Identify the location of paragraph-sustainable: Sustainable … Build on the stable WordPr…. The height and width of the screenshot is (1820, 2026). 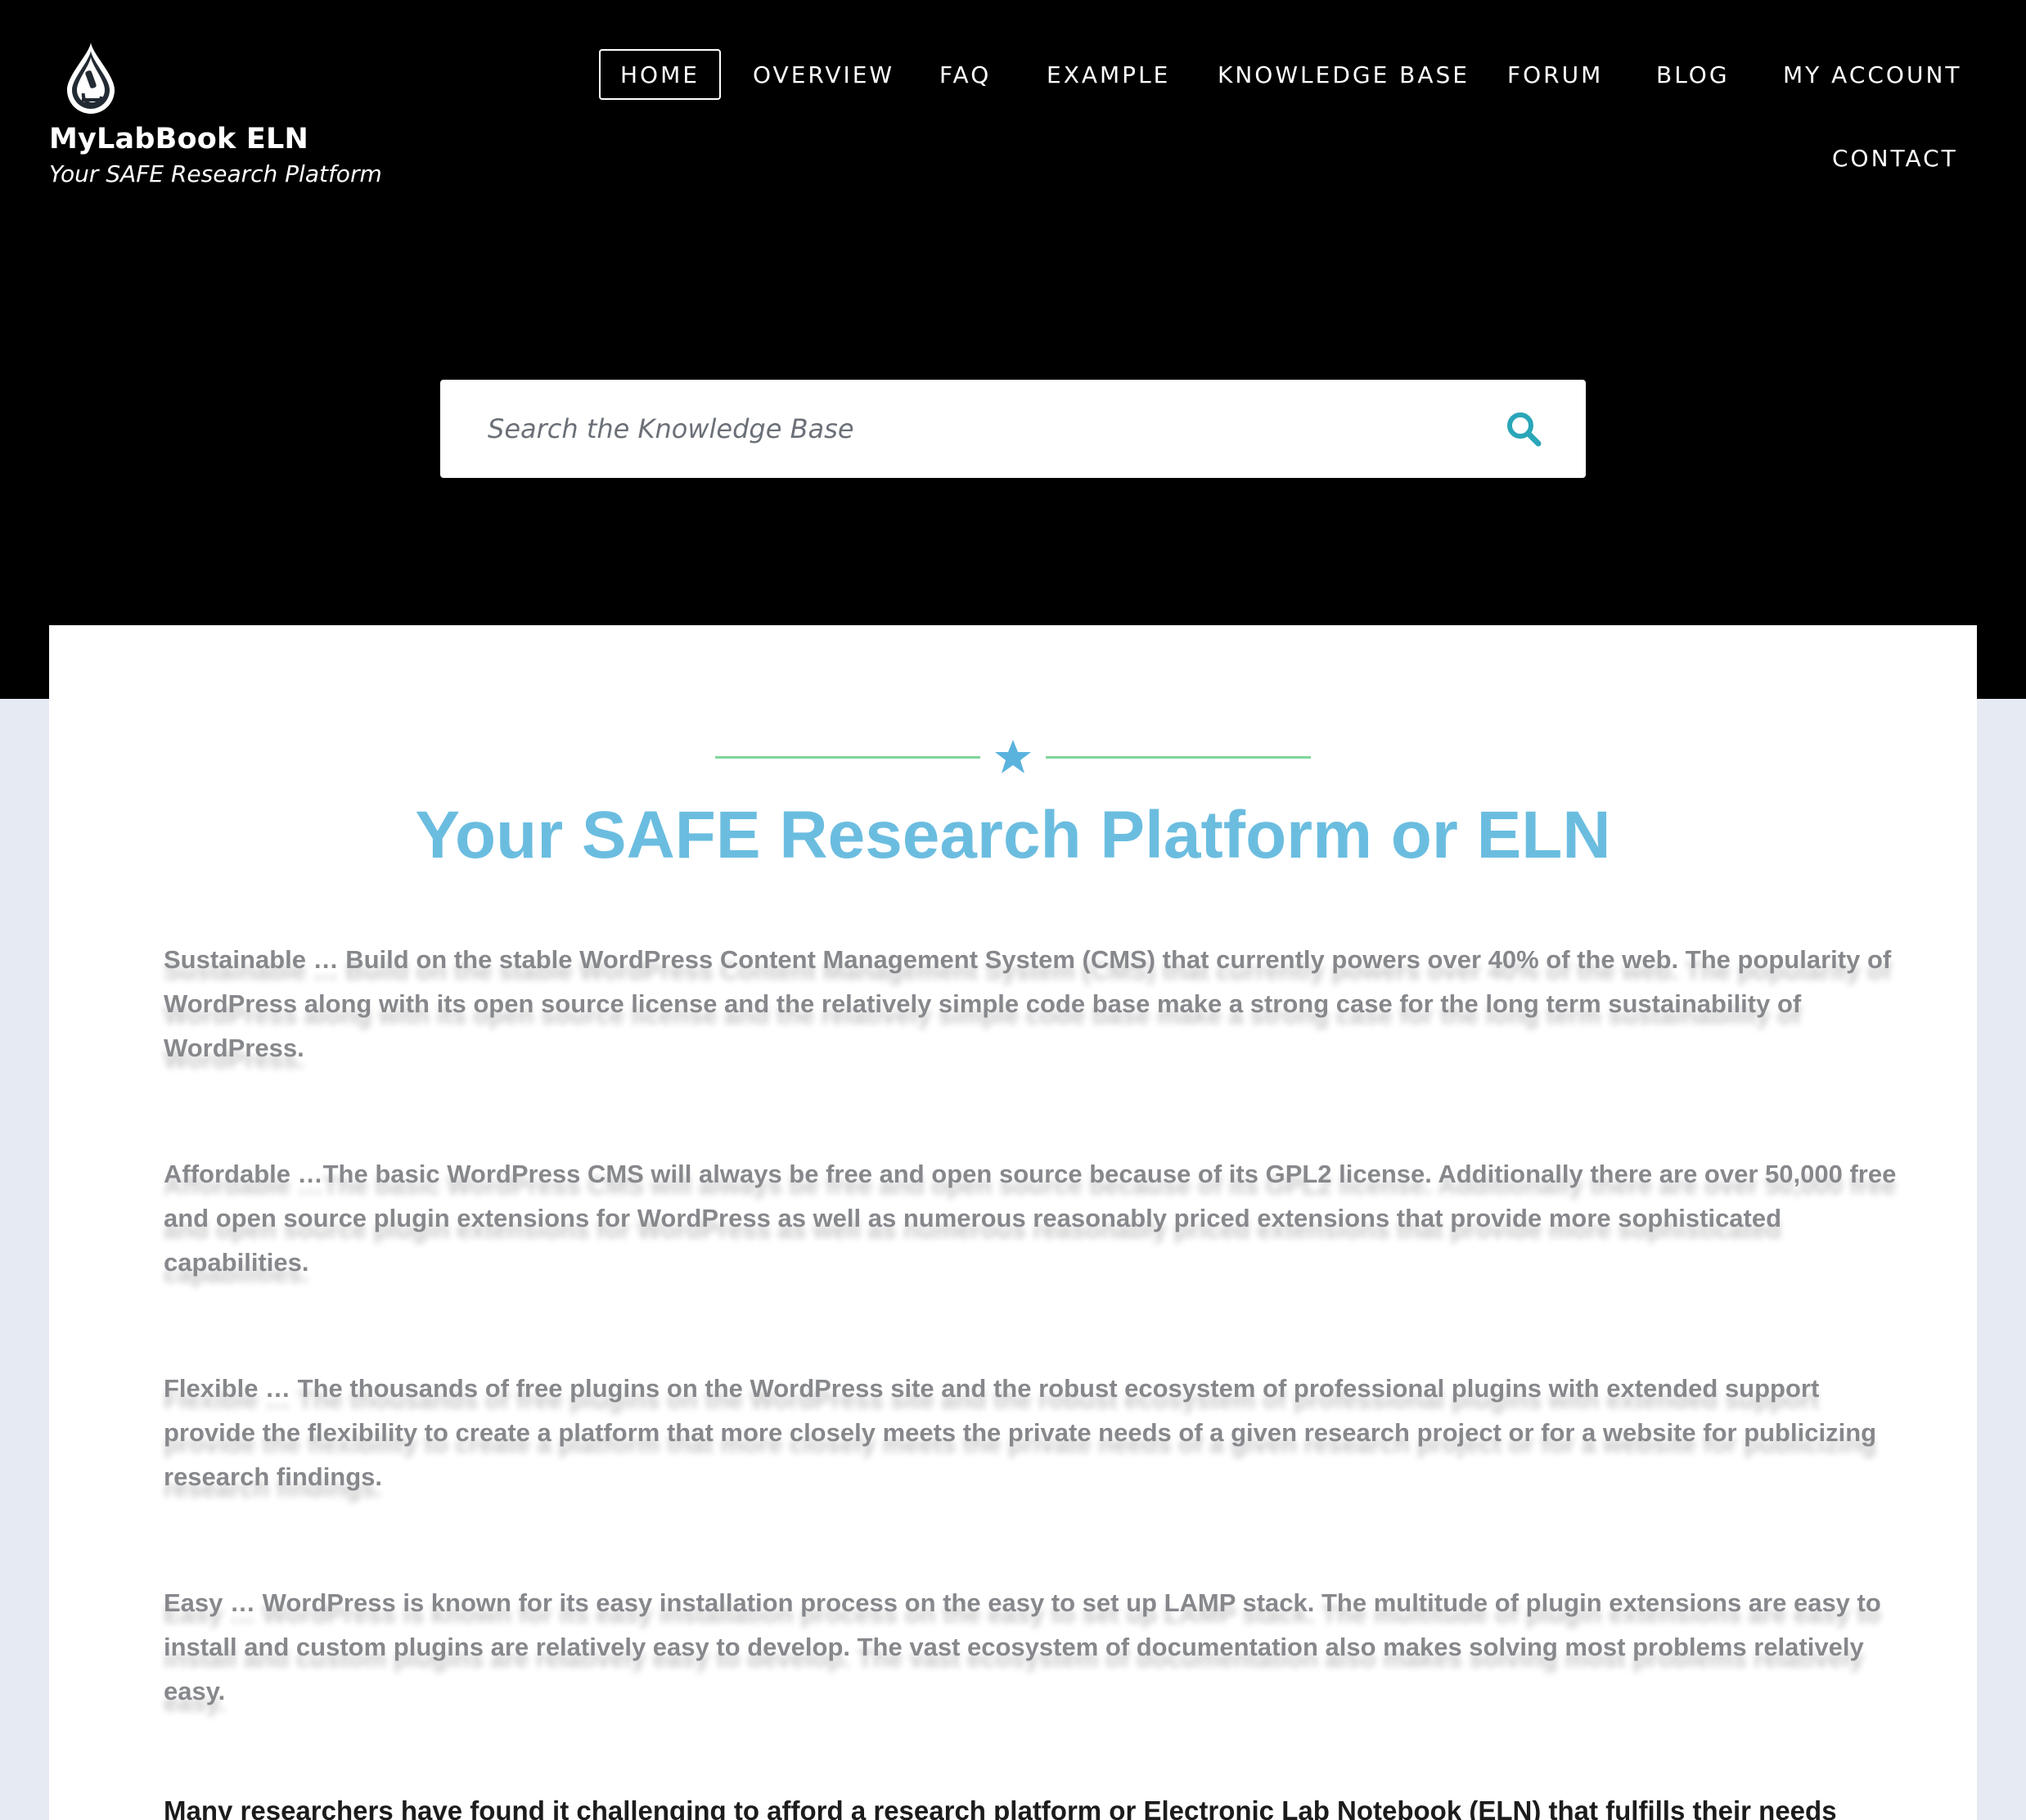
(1028, 1004).